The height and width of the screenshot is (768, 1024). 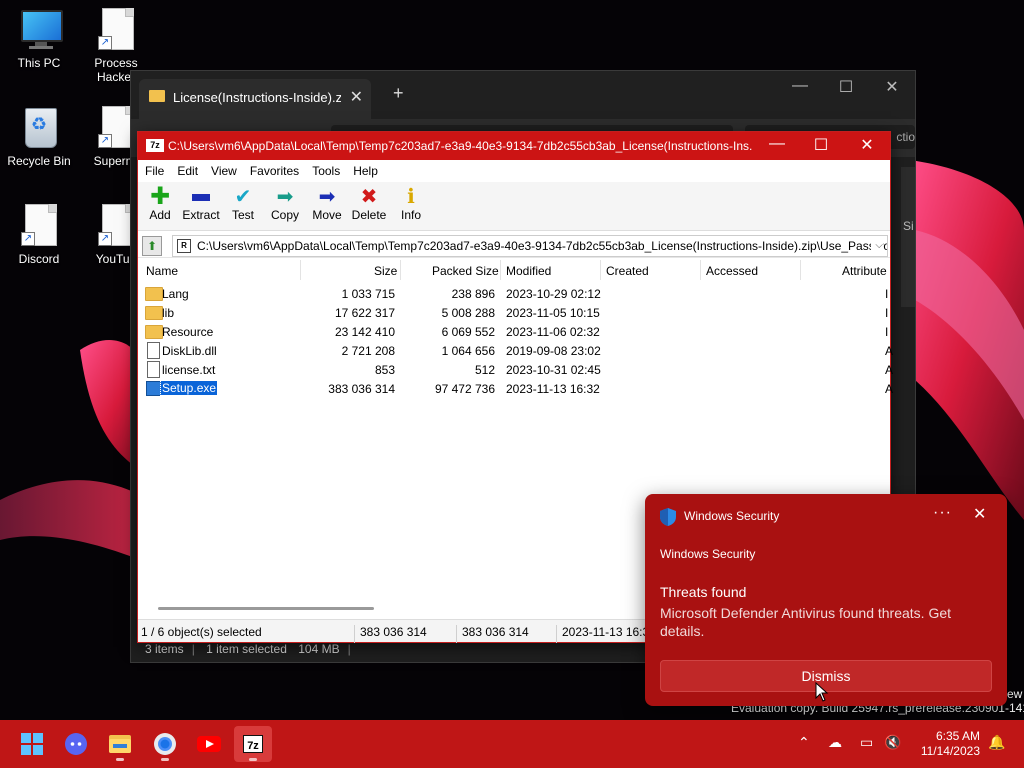 I want to click on volume-muted-icon: 🔇, so click(x=892, y=742).